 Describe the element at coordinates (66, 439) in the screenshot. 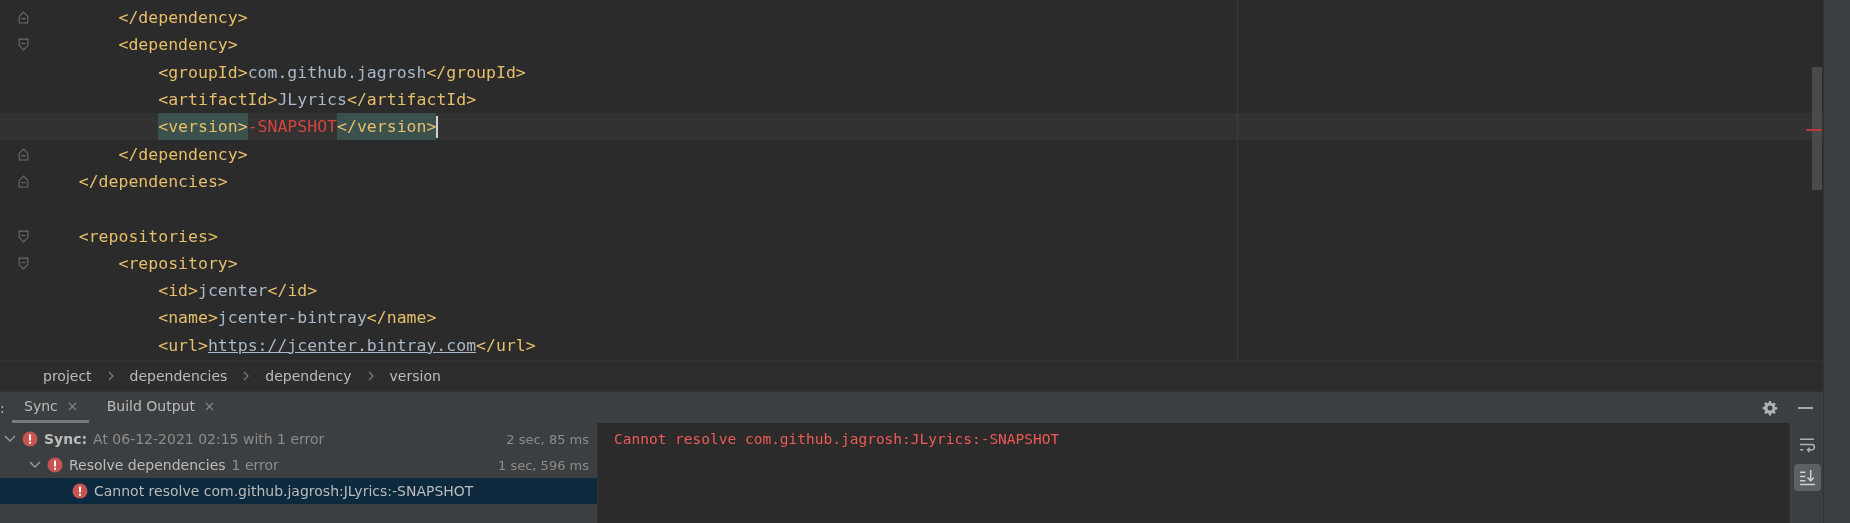

I see `tree-label: Sync:` at that location.